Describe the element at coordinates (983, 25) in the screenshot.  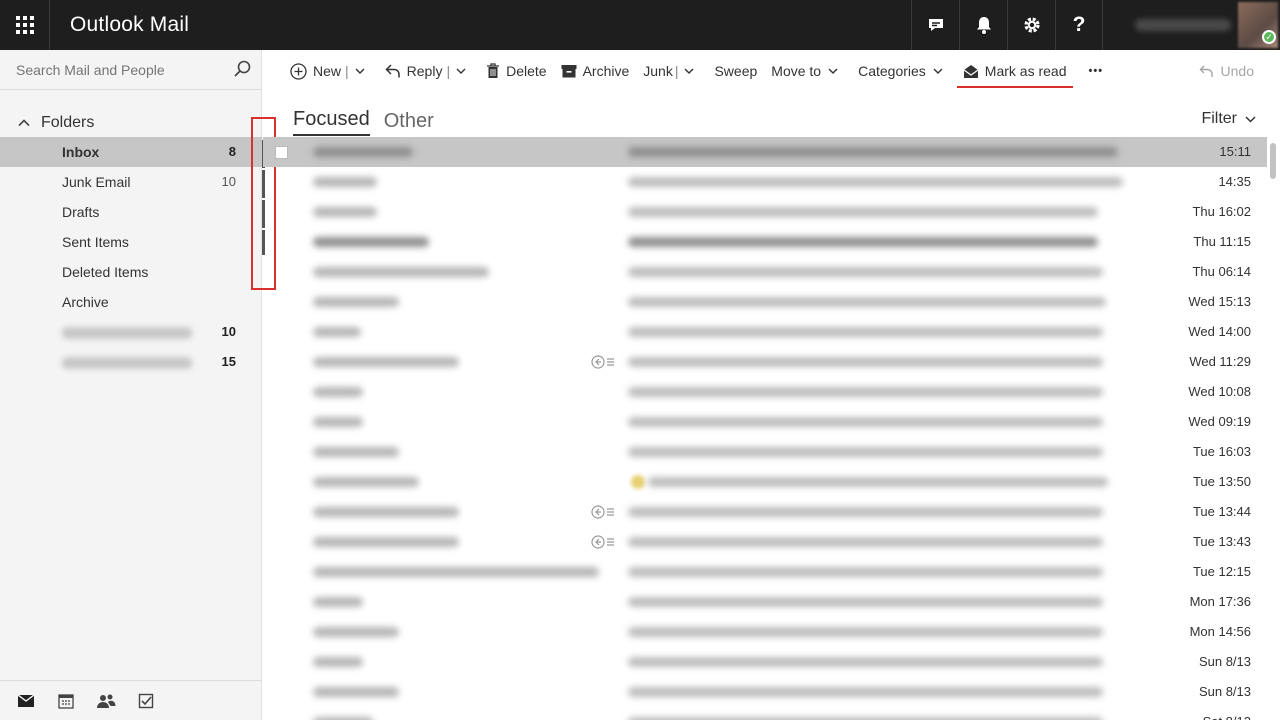
I see `notifications-button` at that location.